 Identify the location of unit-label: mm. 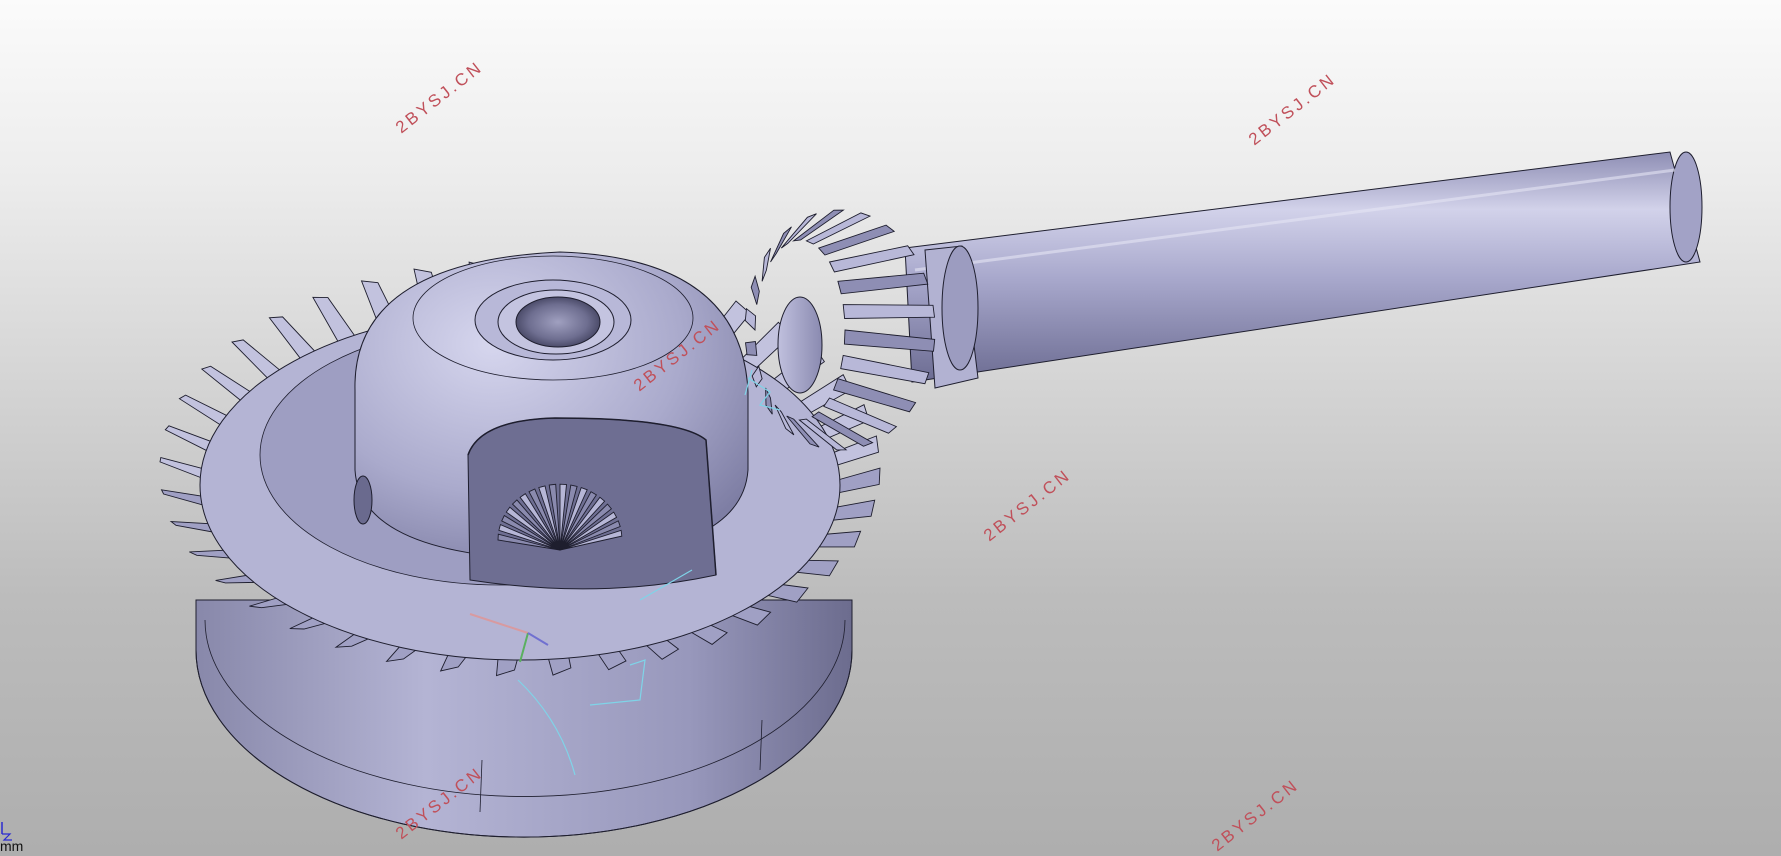
(12, 846).